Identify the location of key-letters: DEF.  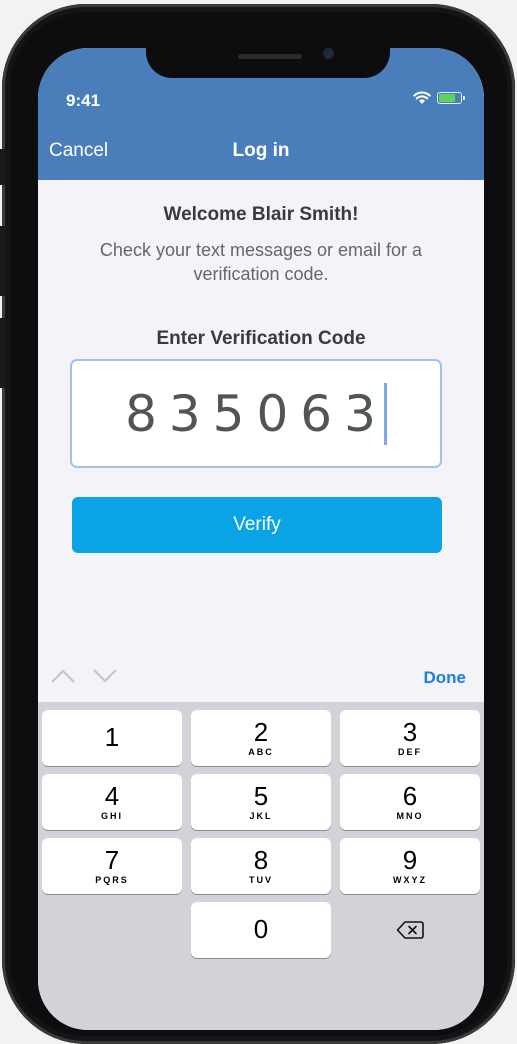
(410, 752).